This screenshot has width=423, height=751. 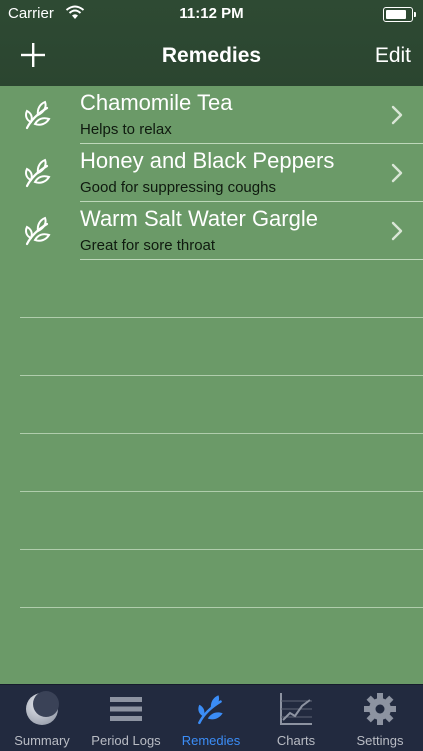 I want to click on tab-settings: Settings, so click(x=380, y=718).